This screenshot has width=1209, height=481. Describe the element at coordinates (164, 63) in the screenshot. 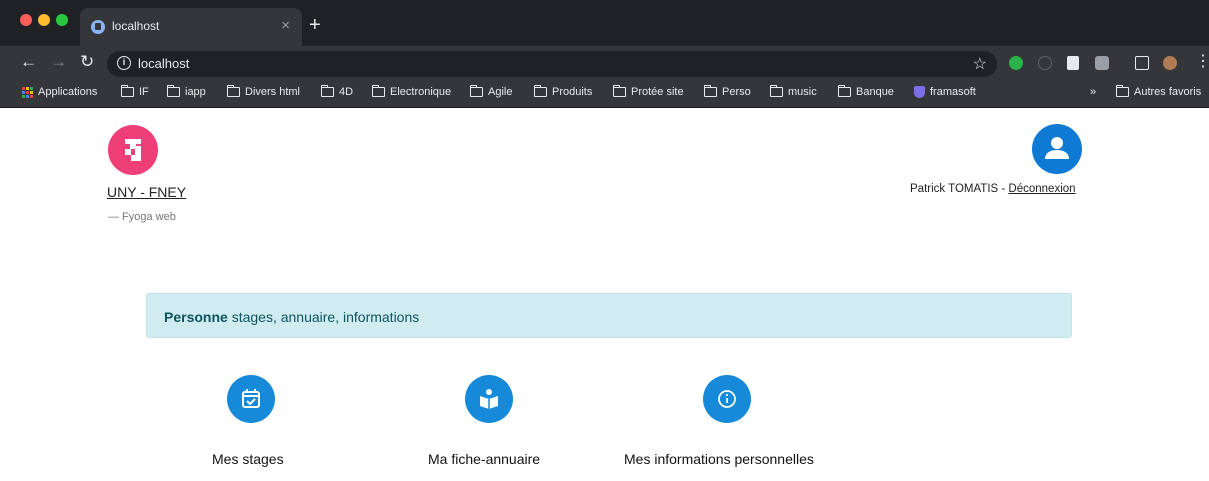

I see `url-text: localhost` at that location.